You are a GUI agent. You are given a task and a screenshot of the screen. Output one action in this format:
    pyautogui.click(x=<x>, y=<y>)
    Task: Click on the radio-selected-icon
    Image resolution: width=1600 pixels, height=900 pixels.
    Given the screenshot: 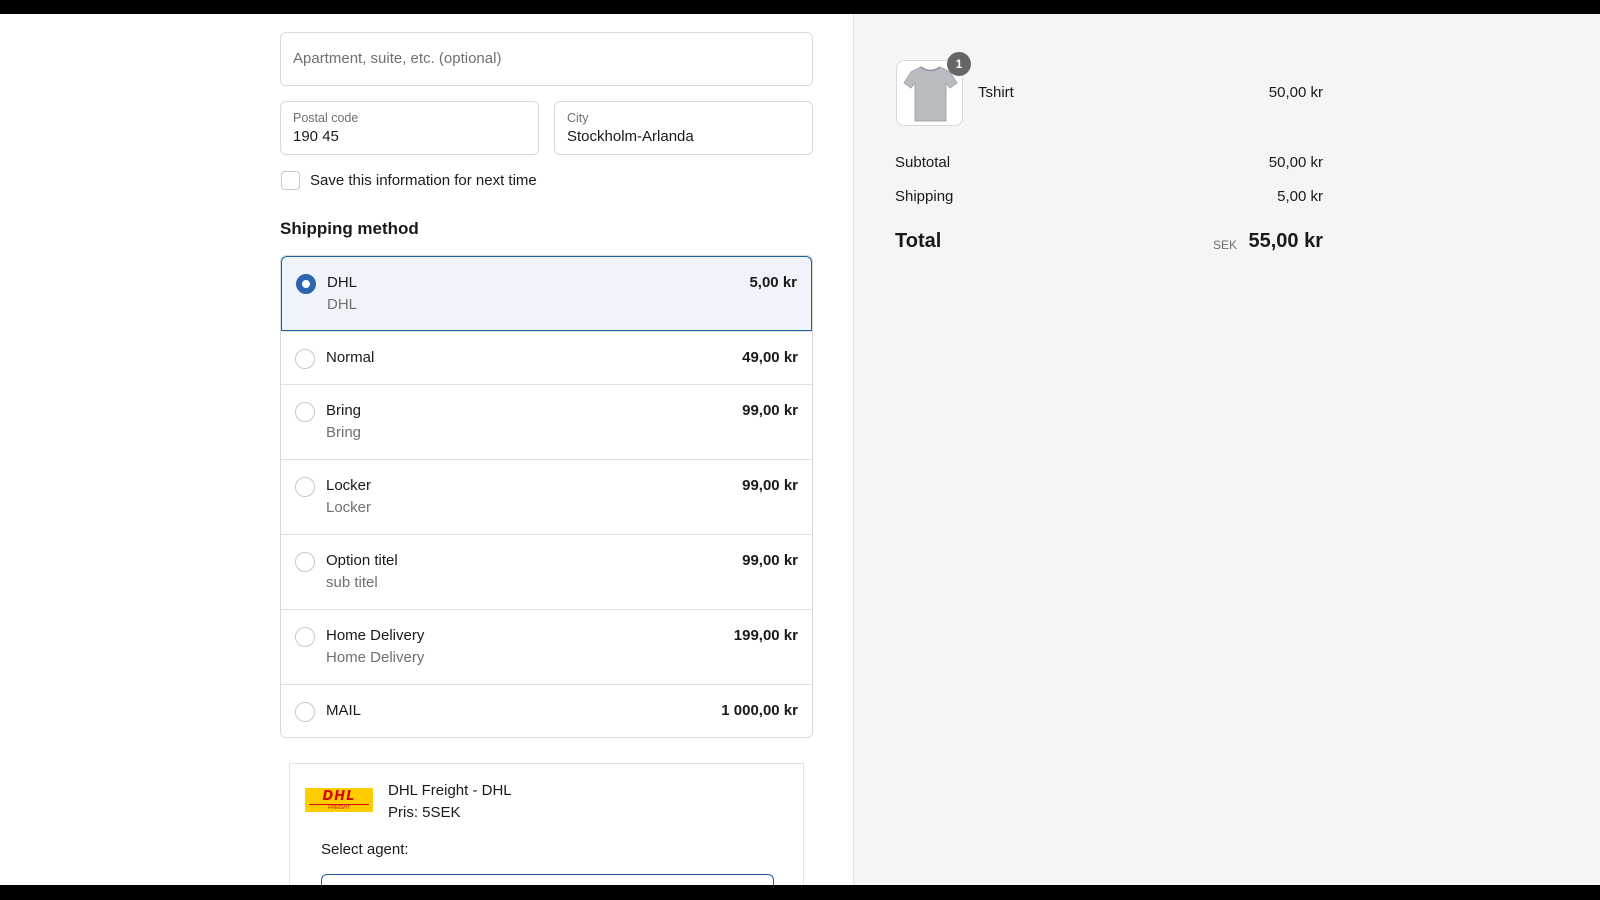 What is the action you would take?
    pyautogui.click(x=306, y=284)
    